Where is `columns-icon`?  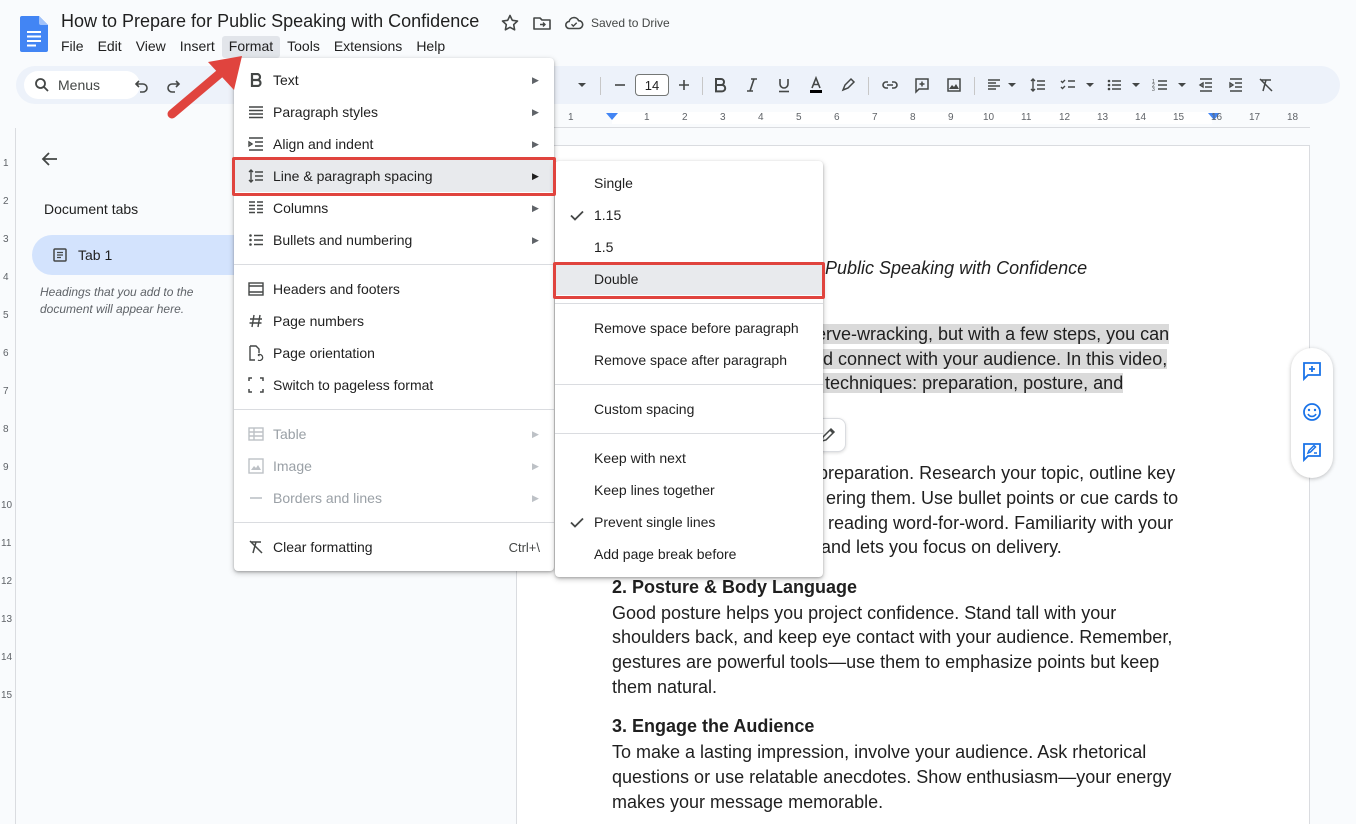 columns-icon is located at coordinates (256, 208).